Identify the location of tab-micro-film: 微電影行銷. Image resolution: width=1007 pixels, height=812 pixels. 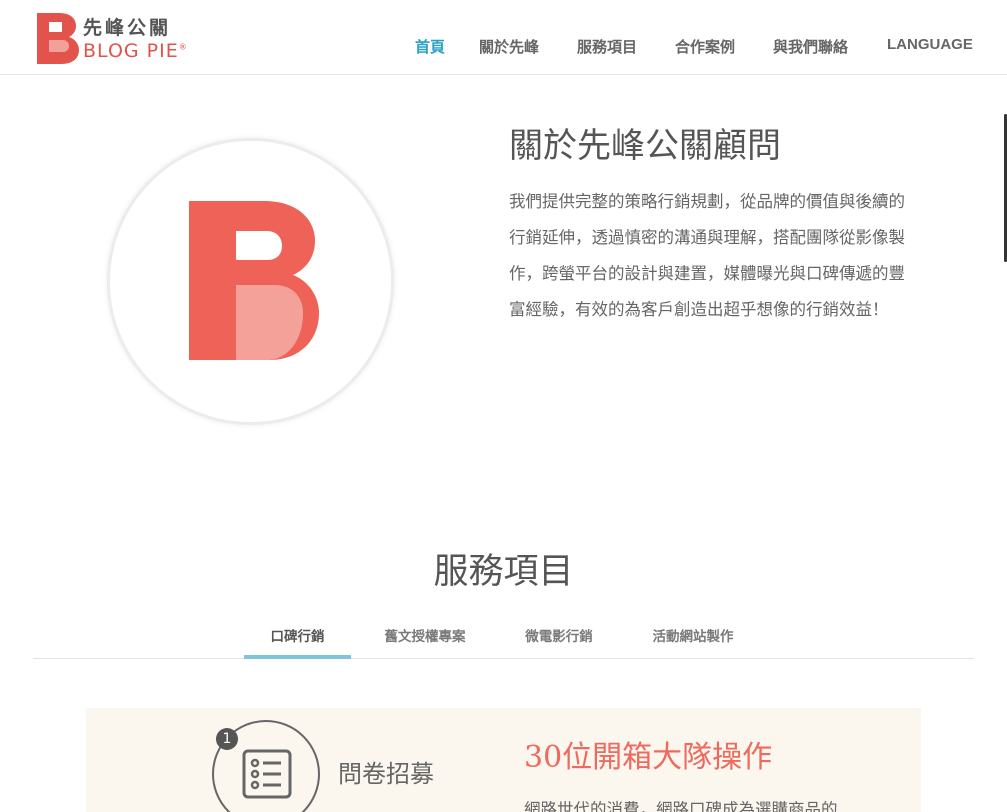
(559, 642).